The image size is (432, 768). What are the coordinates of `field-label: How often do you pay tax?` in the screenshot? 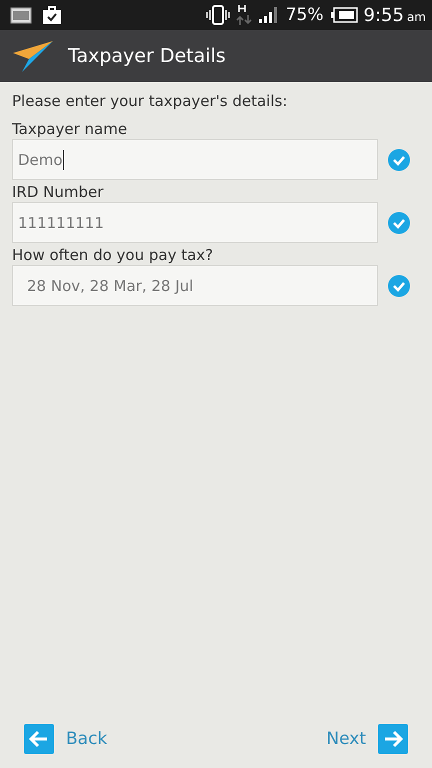 It's located at (113, 255).